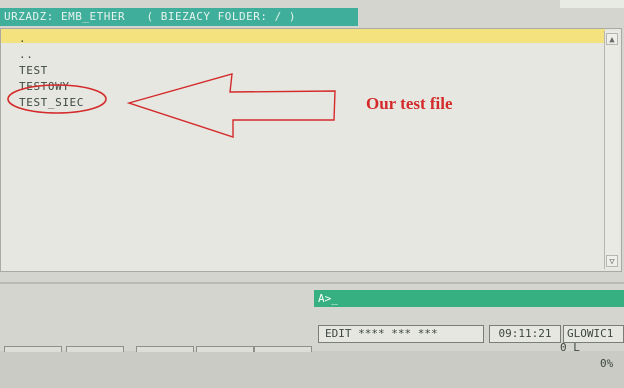 This screenshot has width=624, height=388. I want to click on path-indicator: GLOWIC1, so click(593, 334).